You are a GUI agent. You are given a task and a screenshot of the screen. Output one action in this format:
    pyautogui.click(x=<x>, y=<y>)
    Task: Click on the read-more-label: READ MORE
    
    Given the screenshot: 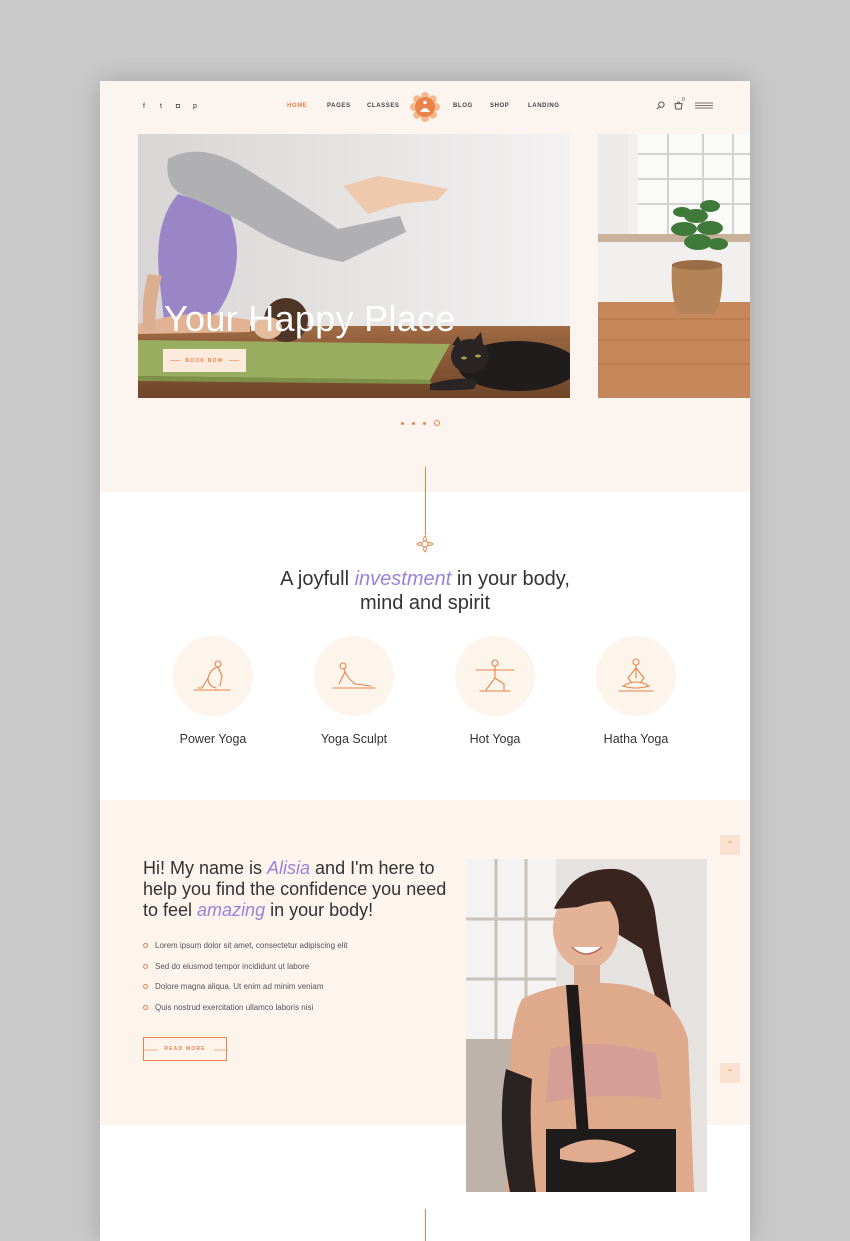 What is the action you would take?
    pyautogui.click(x=185, y=1049)
    